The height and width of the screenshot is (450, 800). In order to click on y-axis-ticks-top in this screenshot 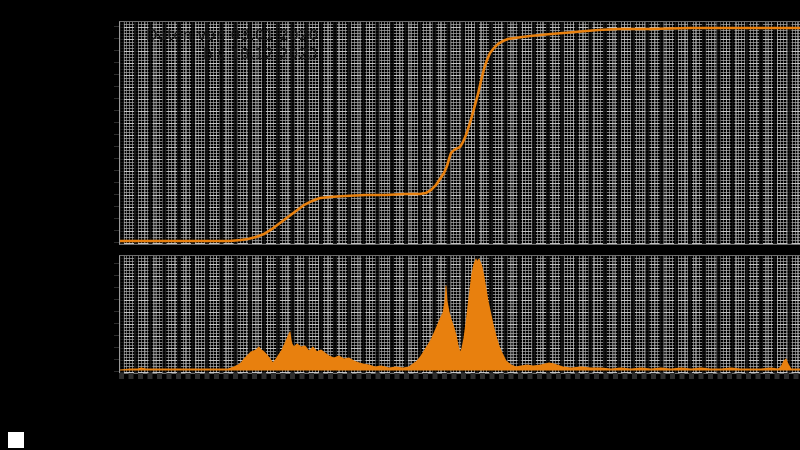, I will do `click(116, 132)`.